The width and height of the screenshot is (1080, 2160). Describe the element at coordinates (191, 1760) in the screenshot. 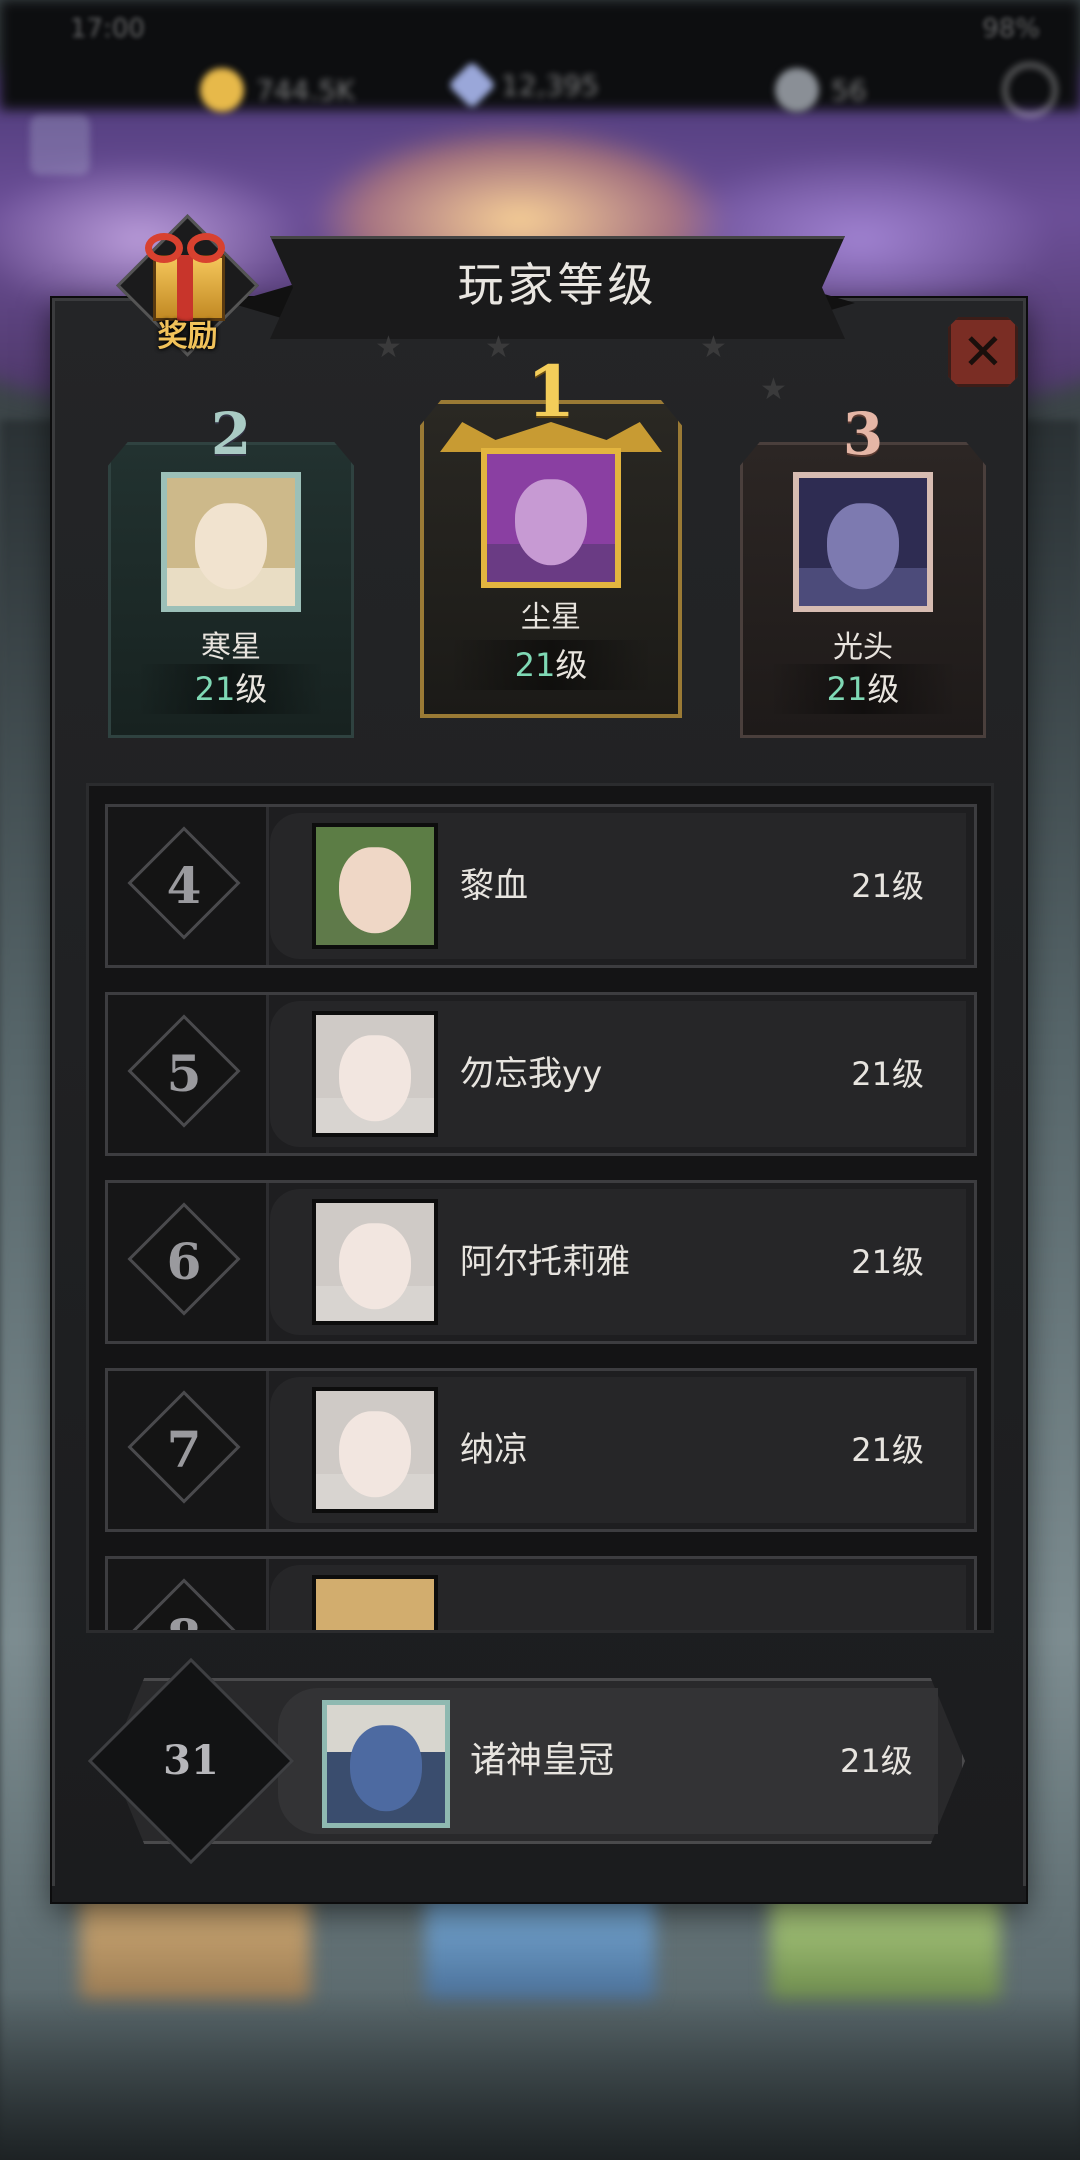

I see `my-rank-number: 31` at that location.